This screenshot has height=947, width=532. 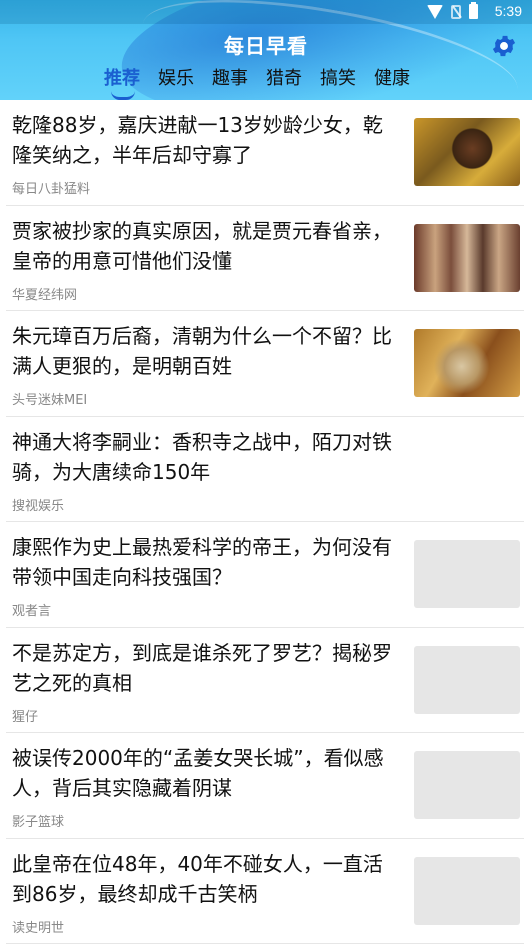 I want to click on news-source: 猩仔, so click(x=25, y=717).